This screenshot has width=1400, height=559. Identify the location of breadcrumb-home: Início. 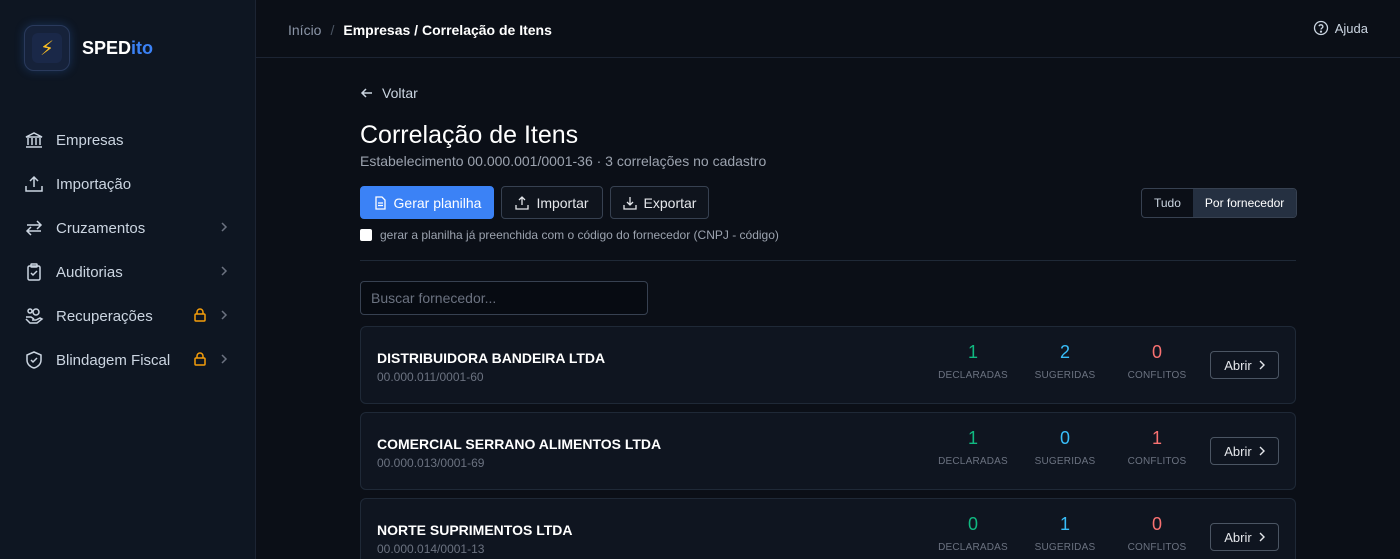
(304, 30).